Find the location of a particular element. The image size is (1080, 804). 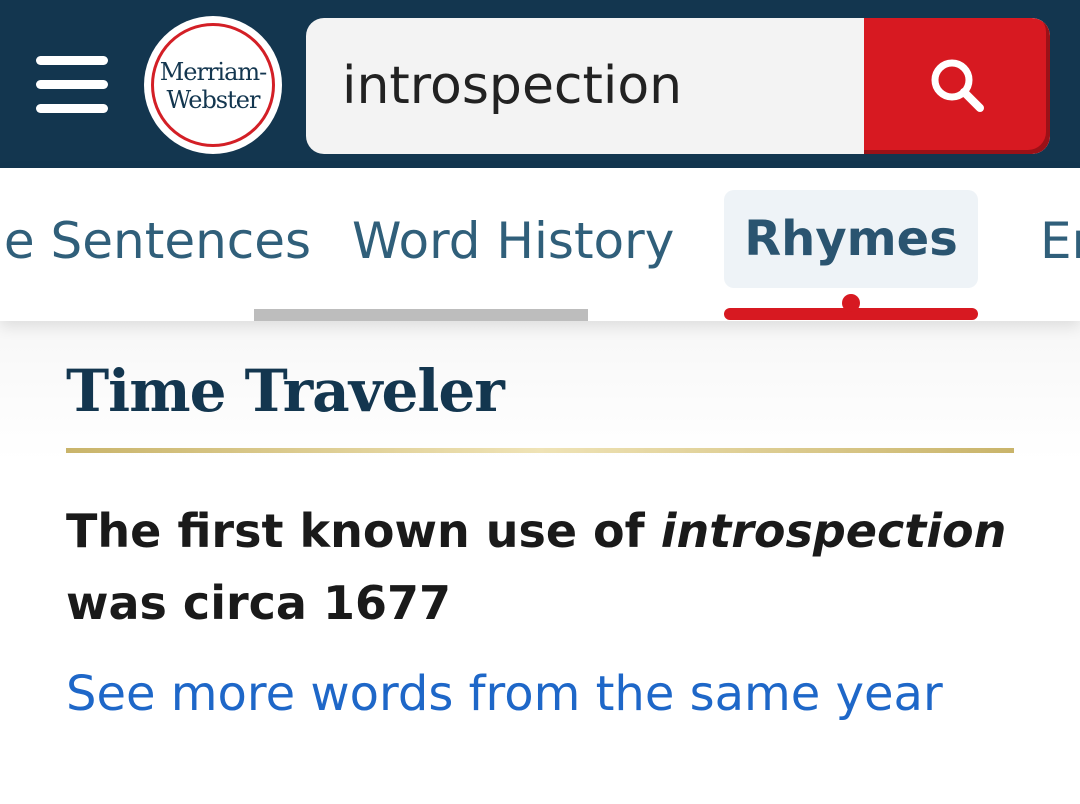

merriam-webster-logo: Merriam- Webster is located at coordinates (213, 85).